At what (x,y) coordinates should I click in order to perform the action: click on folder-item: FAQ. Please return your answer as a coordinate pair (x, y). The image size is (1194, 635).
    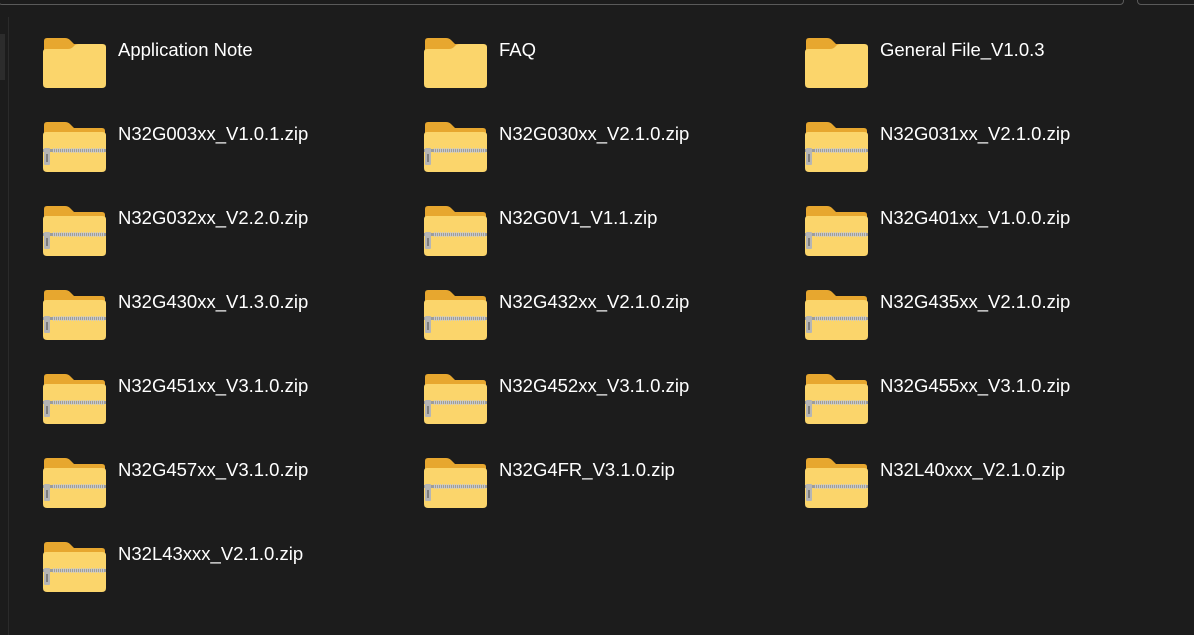
    Looking at the image, I should click on (607, 72).